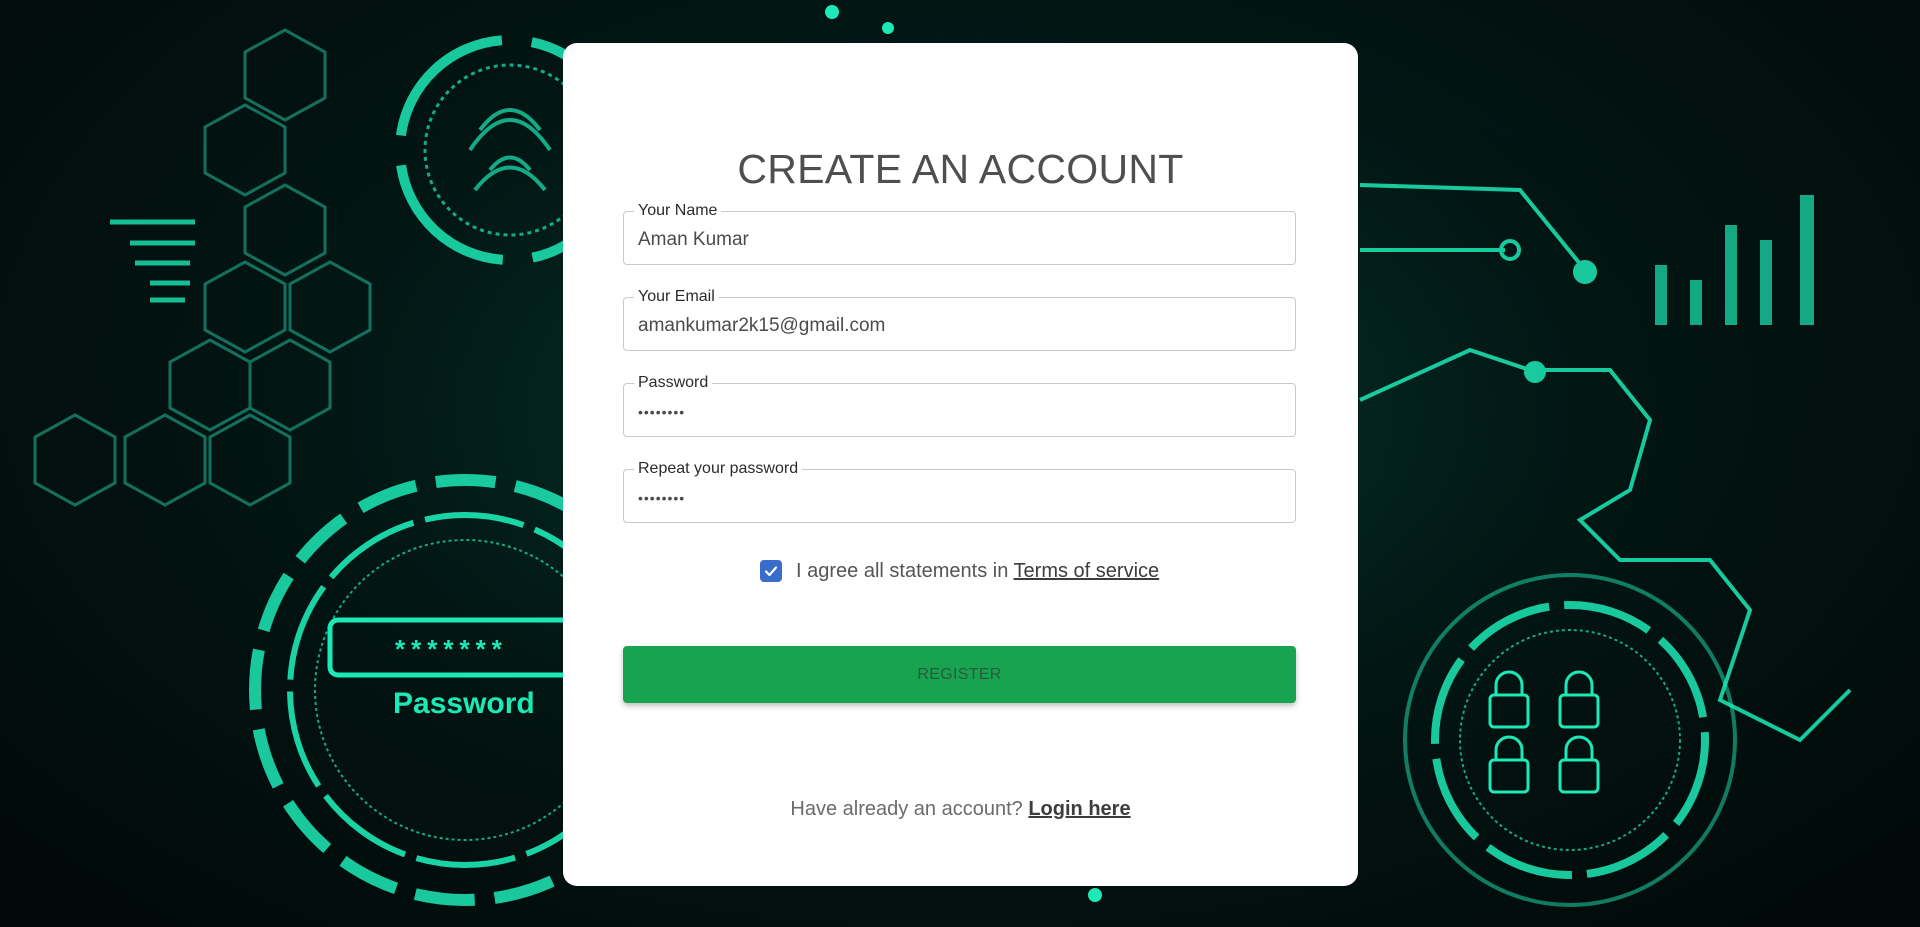 The image size is (1920, 927). What do you see at coordinates (960, 169) in the screenshot?
I see `page-title: CREATE AN ACCOUNT` at bounding box center [960, 169].